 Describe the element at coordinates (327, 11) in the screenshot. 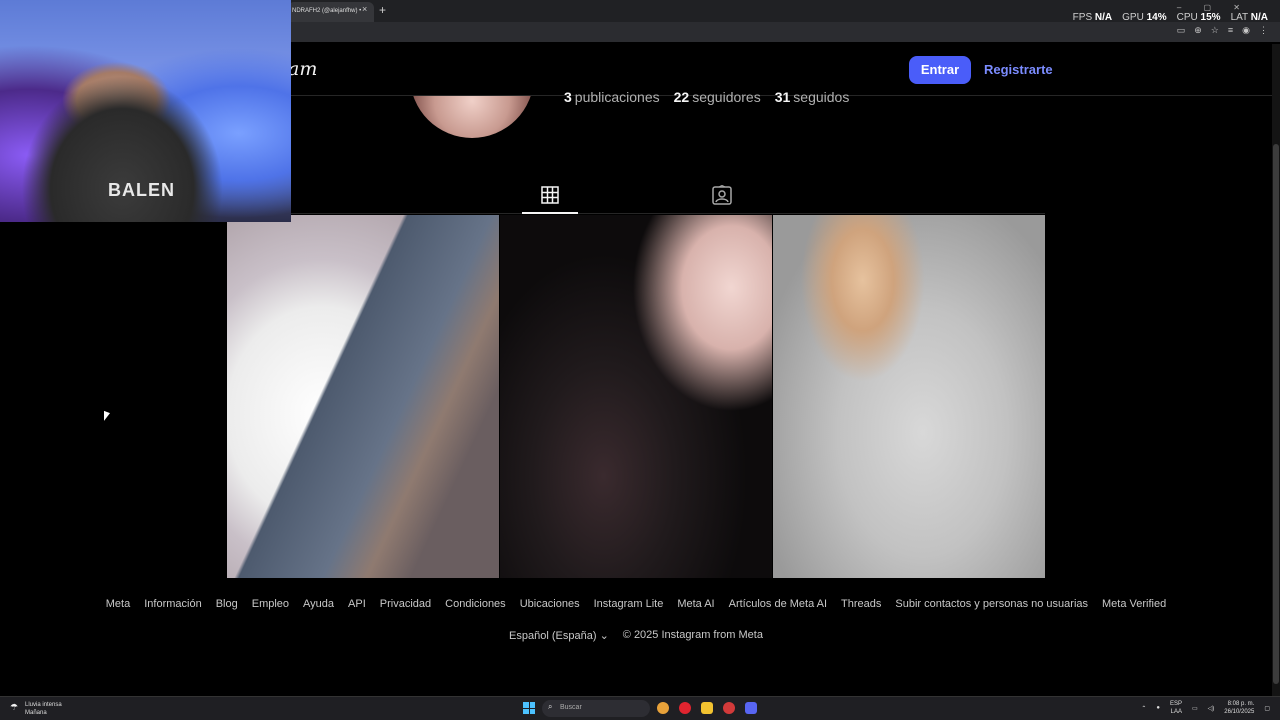

I see `tab-title: NDRAFH2 (@alejanfhw) •` at that location.